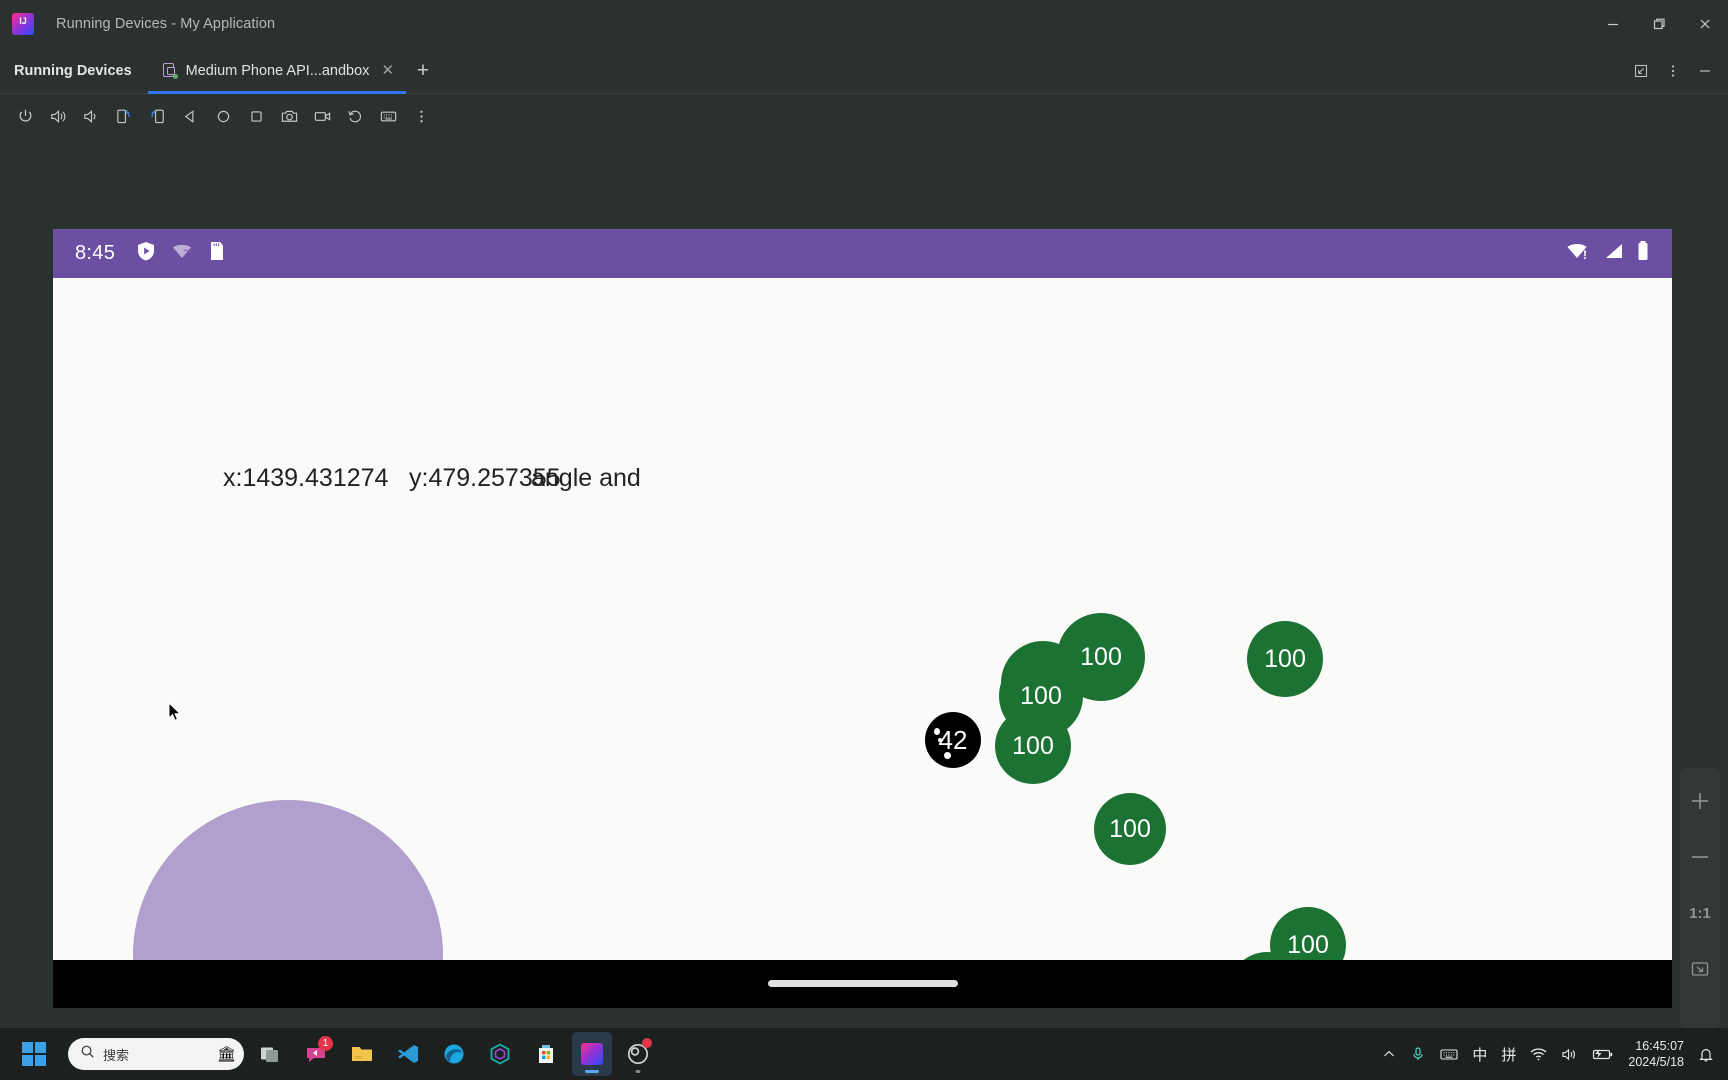  I want to click on device-tab-label: Medium Phone API...andbox, so click(277, 70).